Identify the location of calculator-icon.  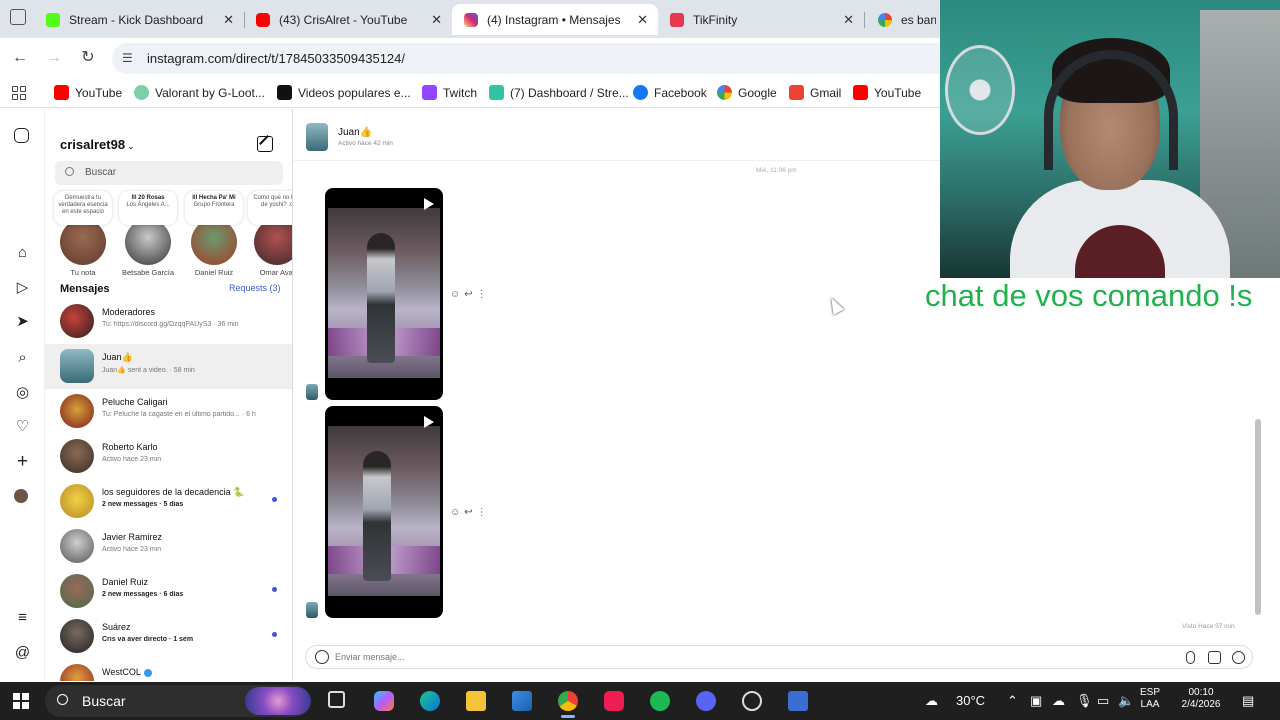
(798, 701).